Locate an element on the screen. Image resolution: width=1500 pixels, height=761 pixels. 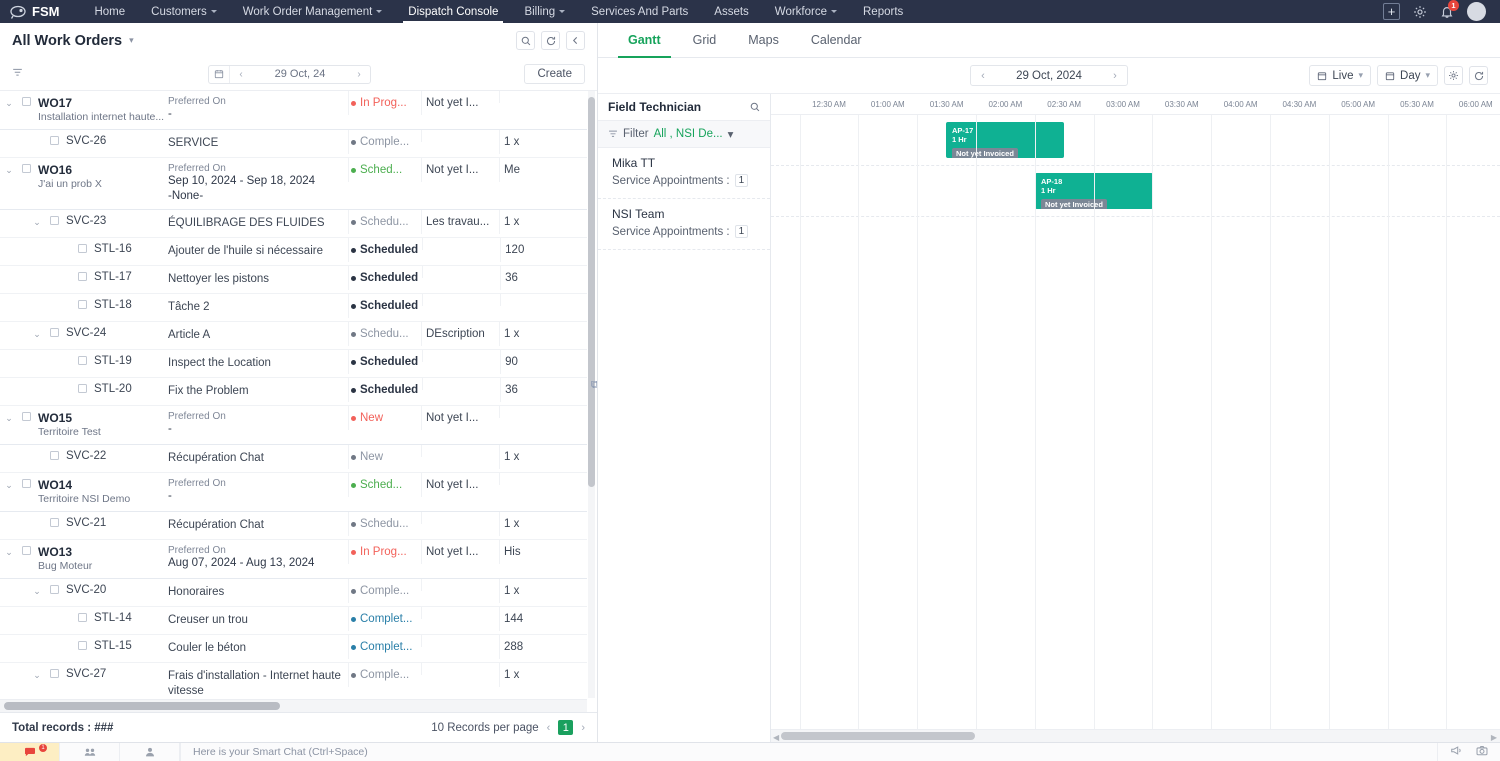
timeline-lane: AP-18 1 Hr Not yet Invoiced is located at coordinates (1135, 191).